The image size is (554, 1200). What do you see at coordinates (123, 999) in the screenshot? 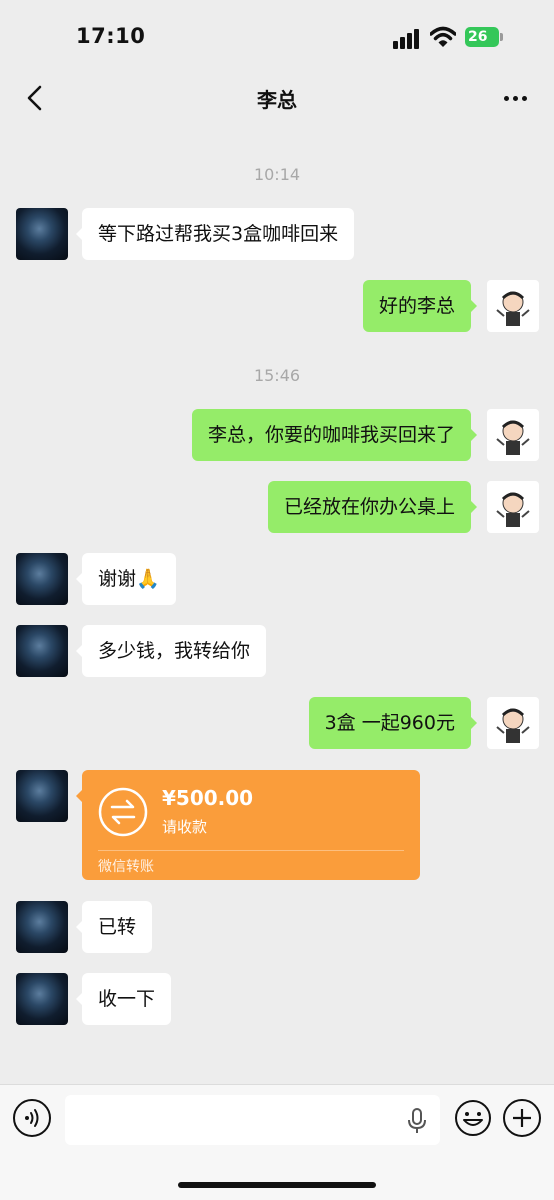
I see `message-received: 收一下` at bounding box center [123, 999].